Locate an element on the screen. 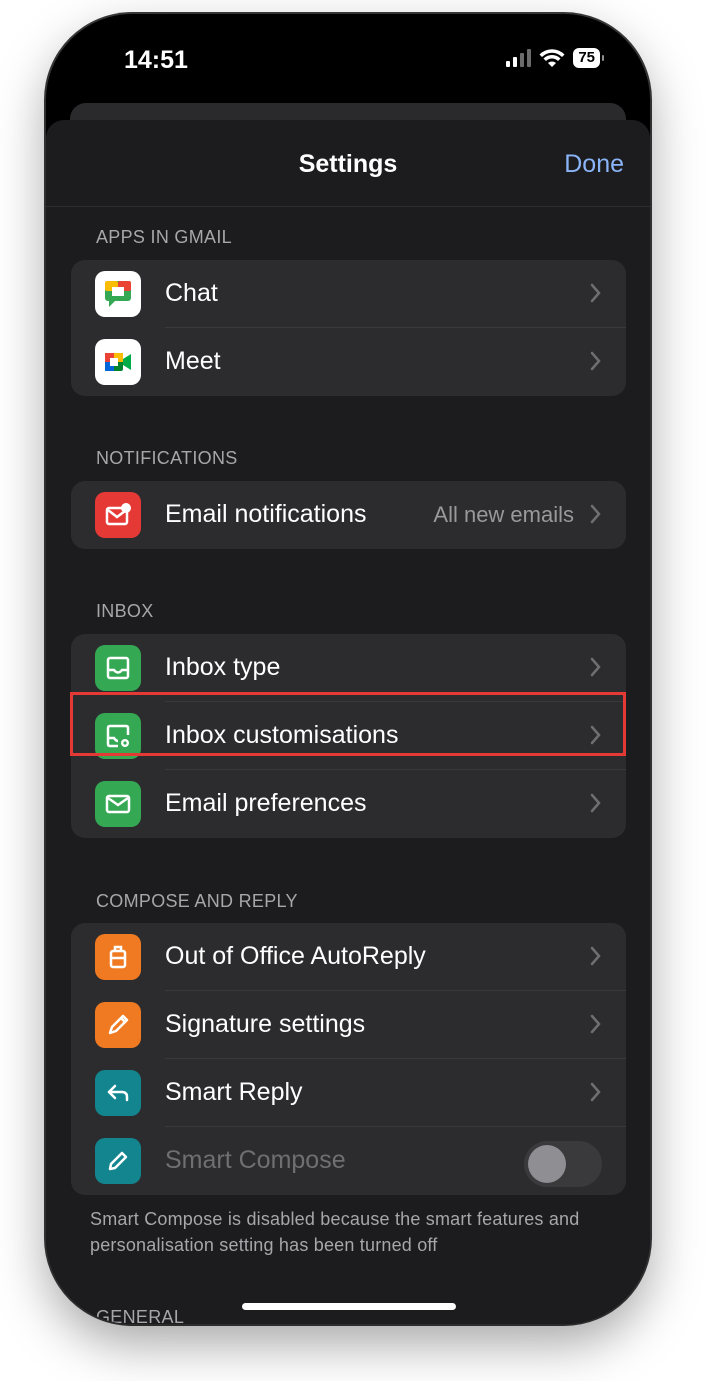  status-icons: 75 is located at coordinates (555, 58).